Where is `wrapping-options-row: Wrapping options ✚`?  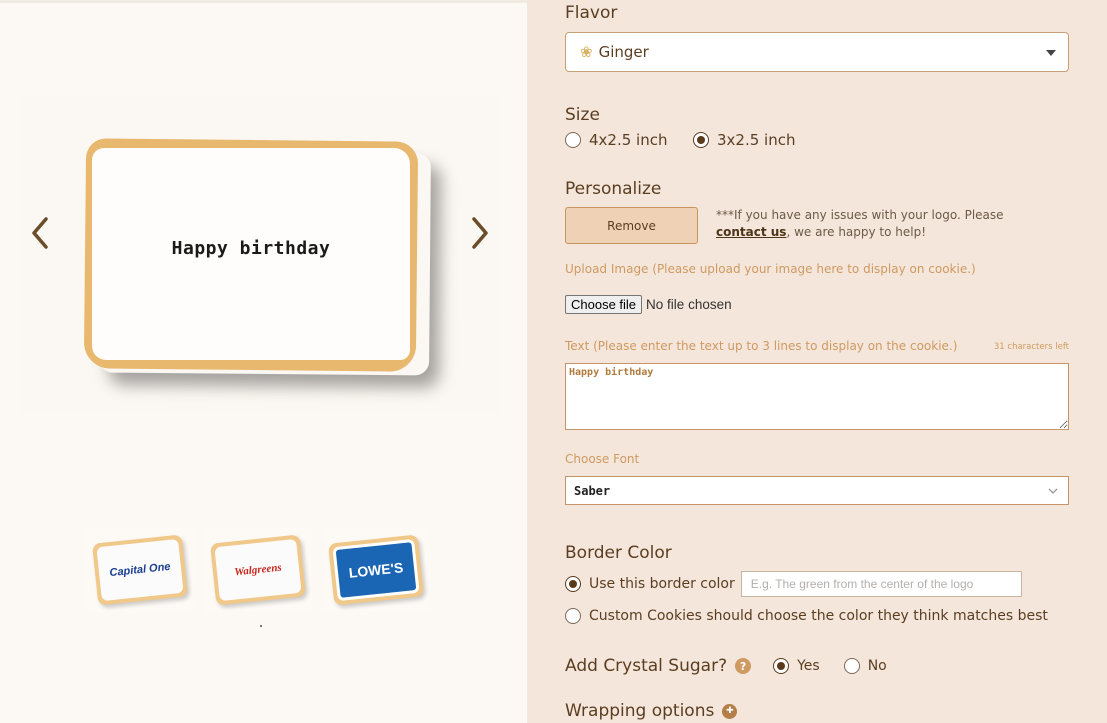 wrapping-options-row: Wrapping options ✚ is located at coordinates (651, 711).